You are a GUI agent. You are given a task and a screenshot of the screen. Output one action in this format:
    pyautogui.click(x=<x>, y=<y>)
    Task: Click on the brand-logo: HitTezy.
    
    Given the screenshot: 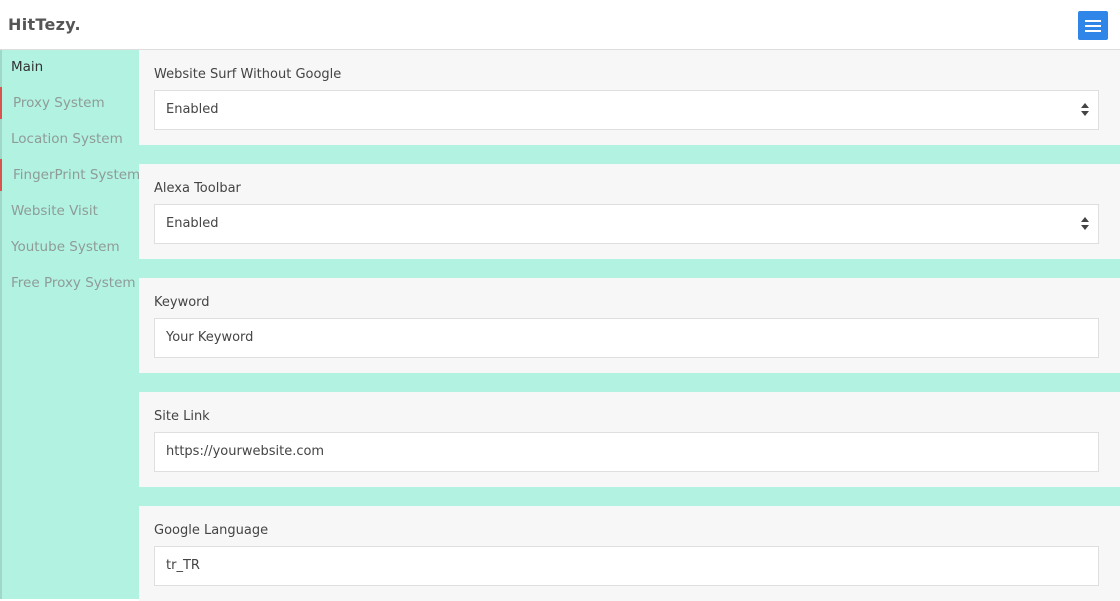 What is the action you would take?
    pyautogui.click(x=44, y=24)
    